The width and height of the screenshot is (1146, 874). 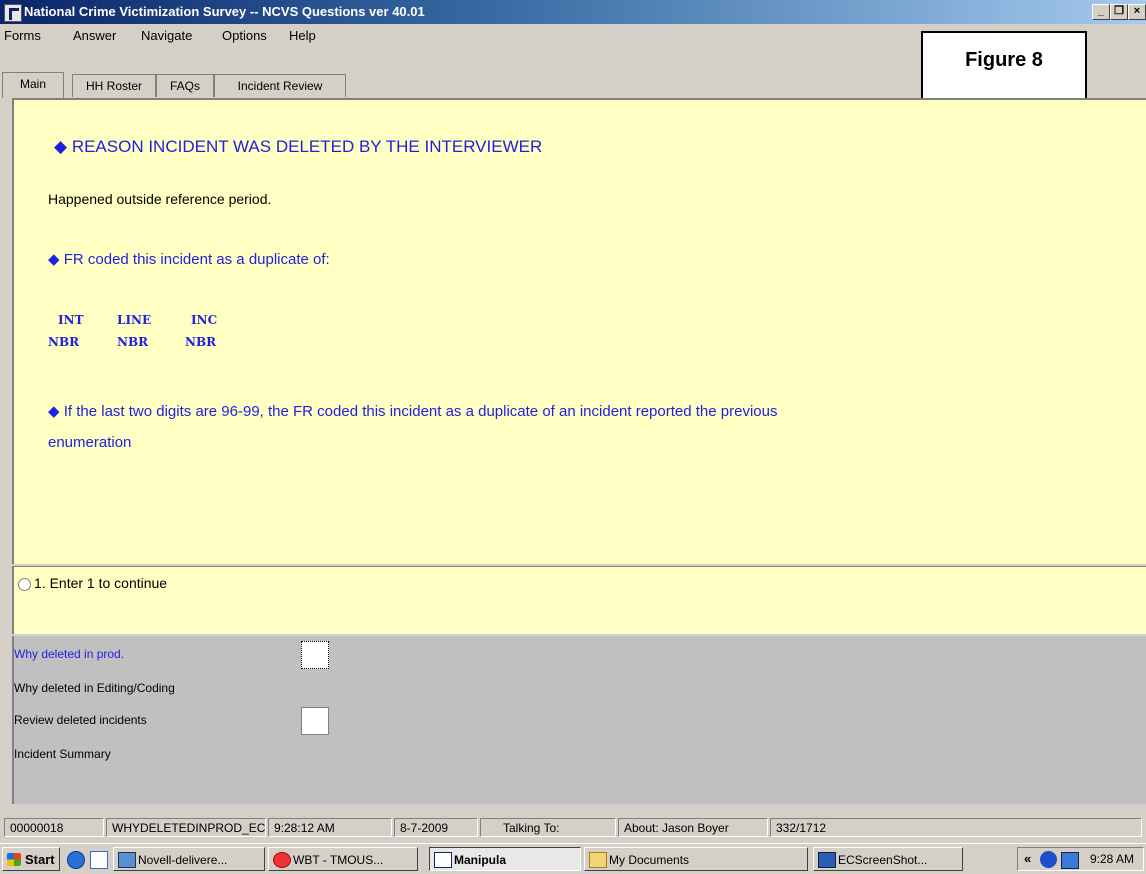 I want to click on tab-main: Main, so click(x=33, y=85).